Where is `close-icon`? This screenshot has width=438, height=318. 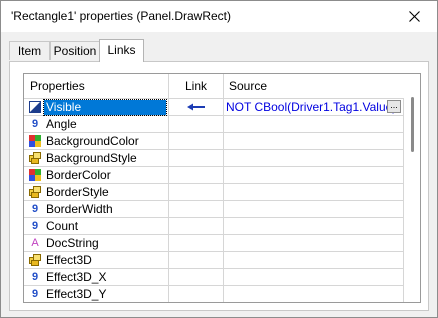
close-icon is located at coordinates (414, 16).